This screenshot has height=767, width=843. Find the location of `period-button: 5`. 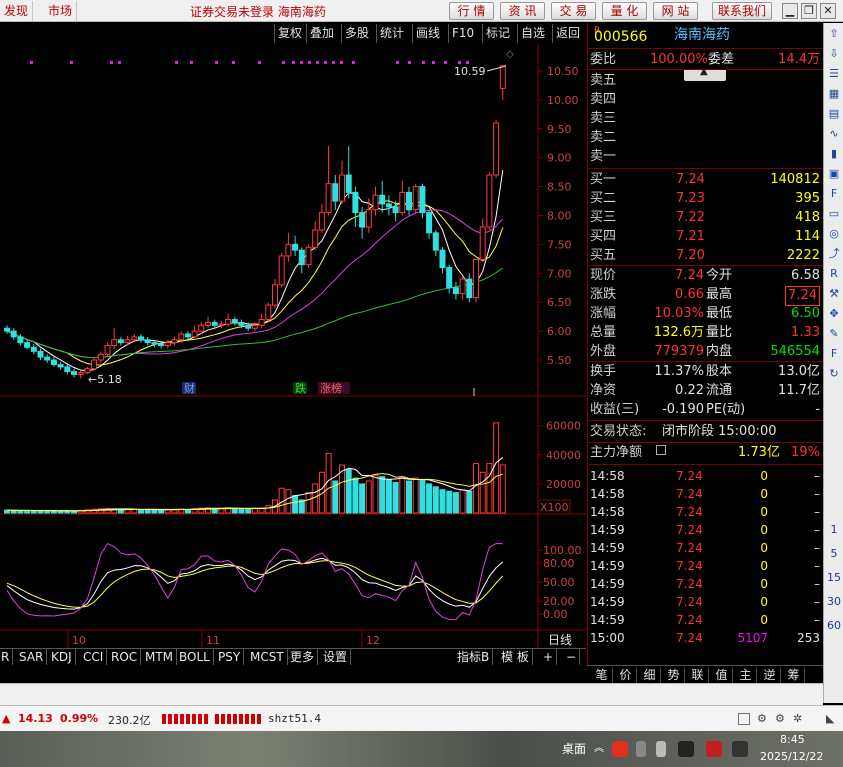

period-button: 5 is located at coordinates (833, 553).